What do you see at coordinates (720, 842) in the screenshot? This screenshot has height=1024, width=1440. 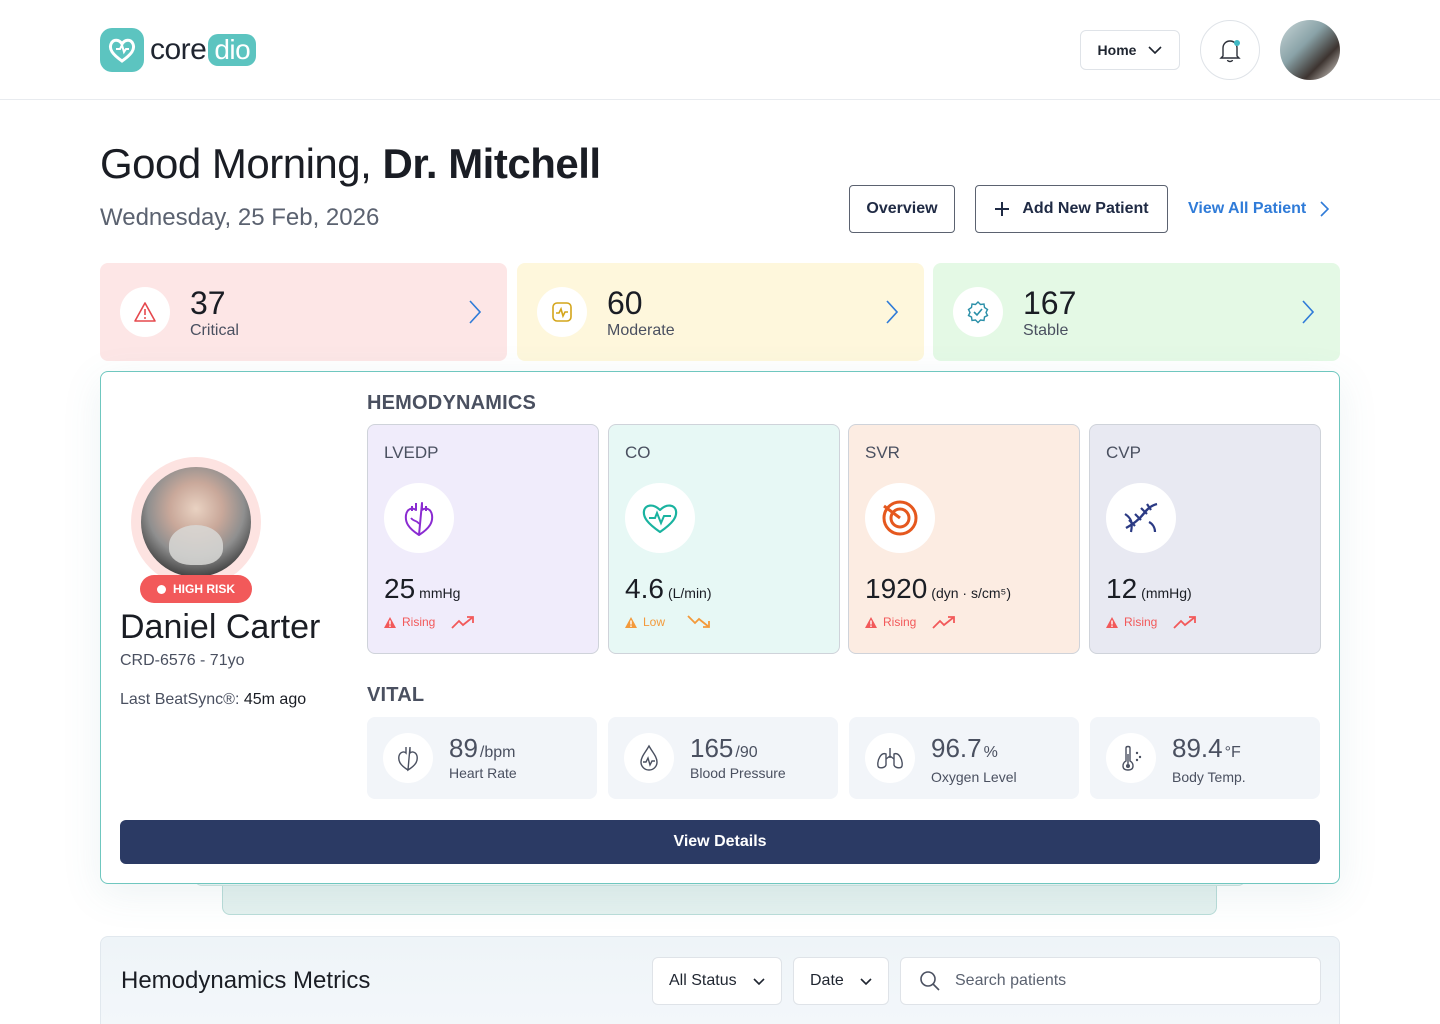 I see `view-details-button: View Details` at bounding box center [720, 842].